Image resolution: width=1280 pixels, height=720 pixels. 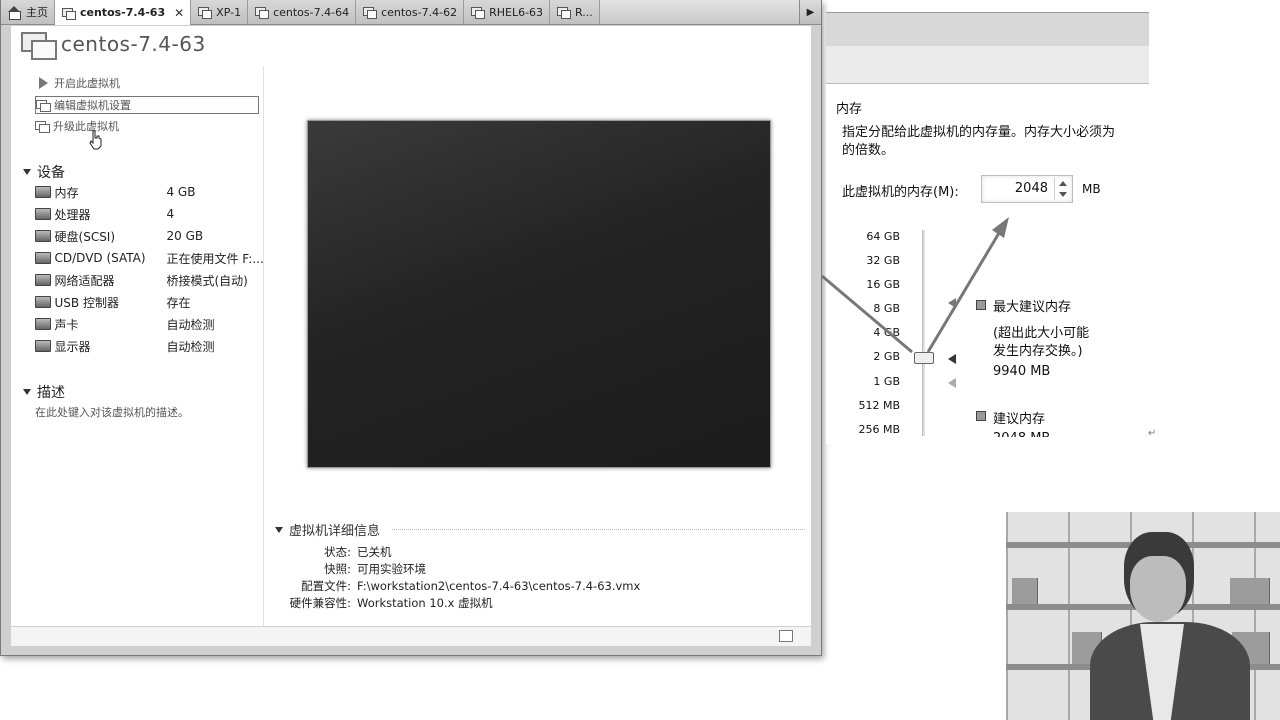 I want to click on edit-settings-label: 编辑虚拟机设置, so click(x=92, y=105).